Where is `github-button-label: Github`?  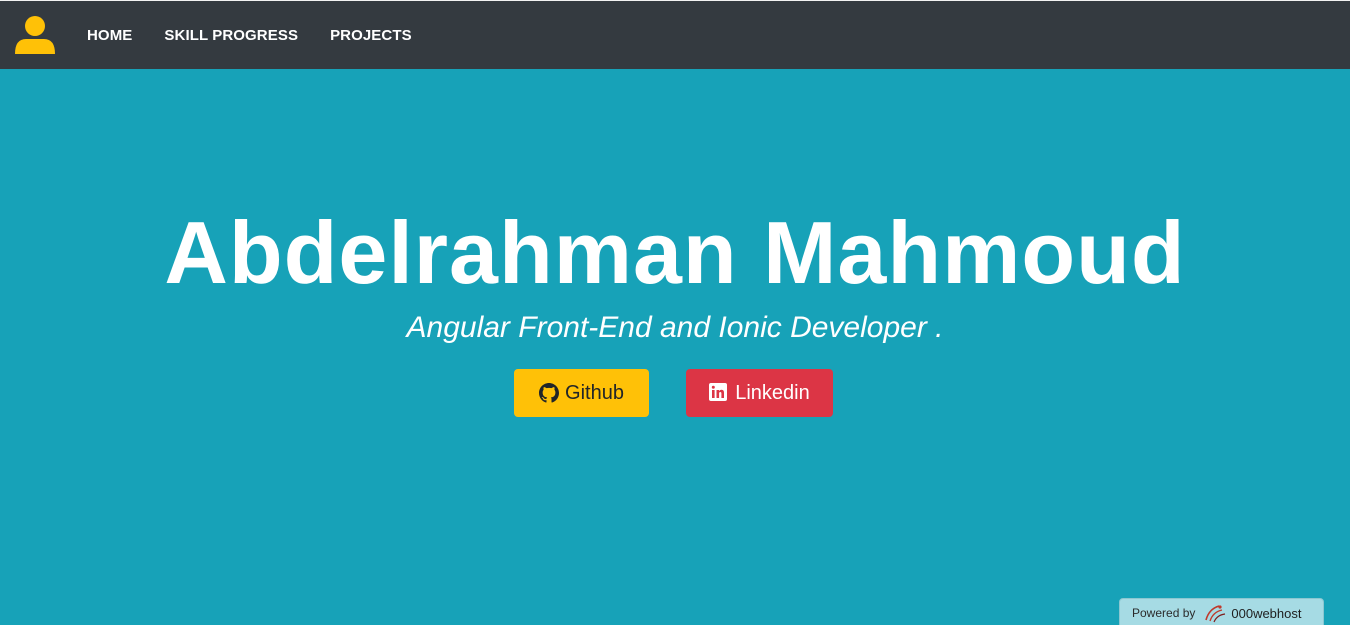
github-button-label: Github is located at coordinates (594, 392).